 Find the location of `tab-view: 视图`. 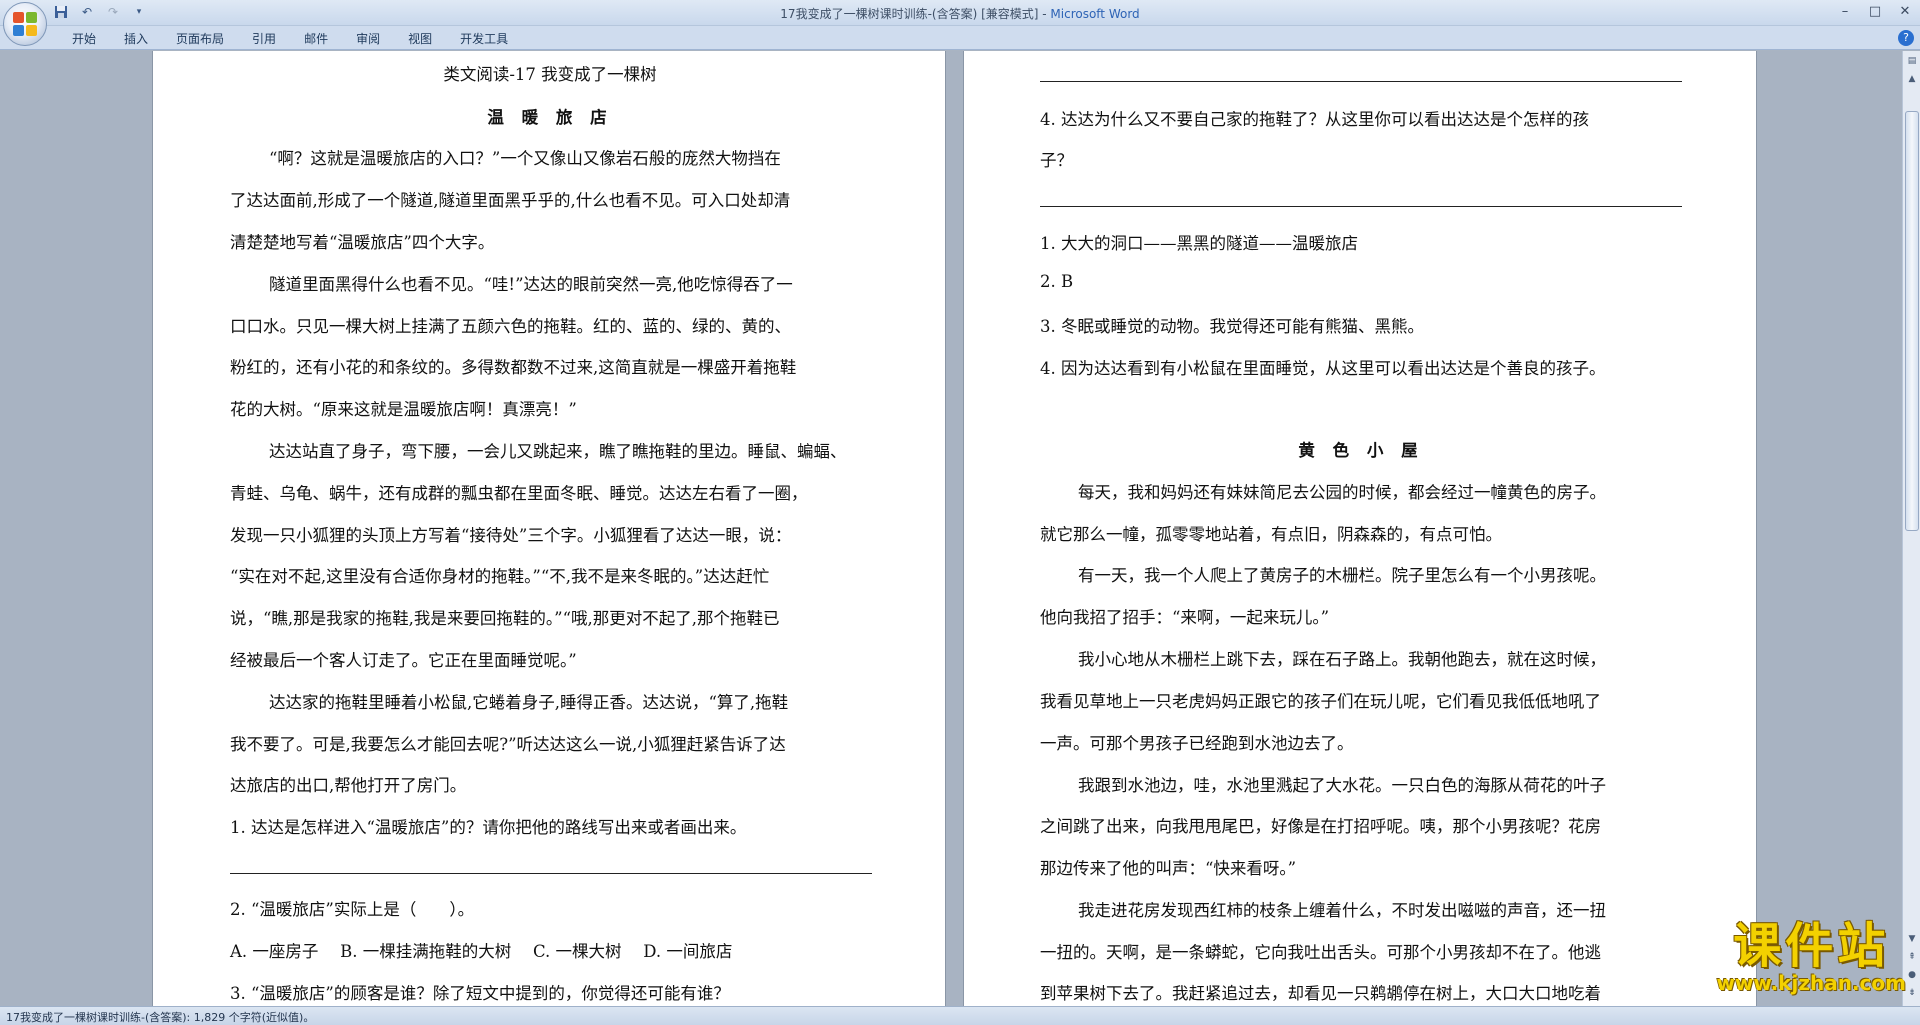

tab-view: 视图 is located at coordinates (420, 39).